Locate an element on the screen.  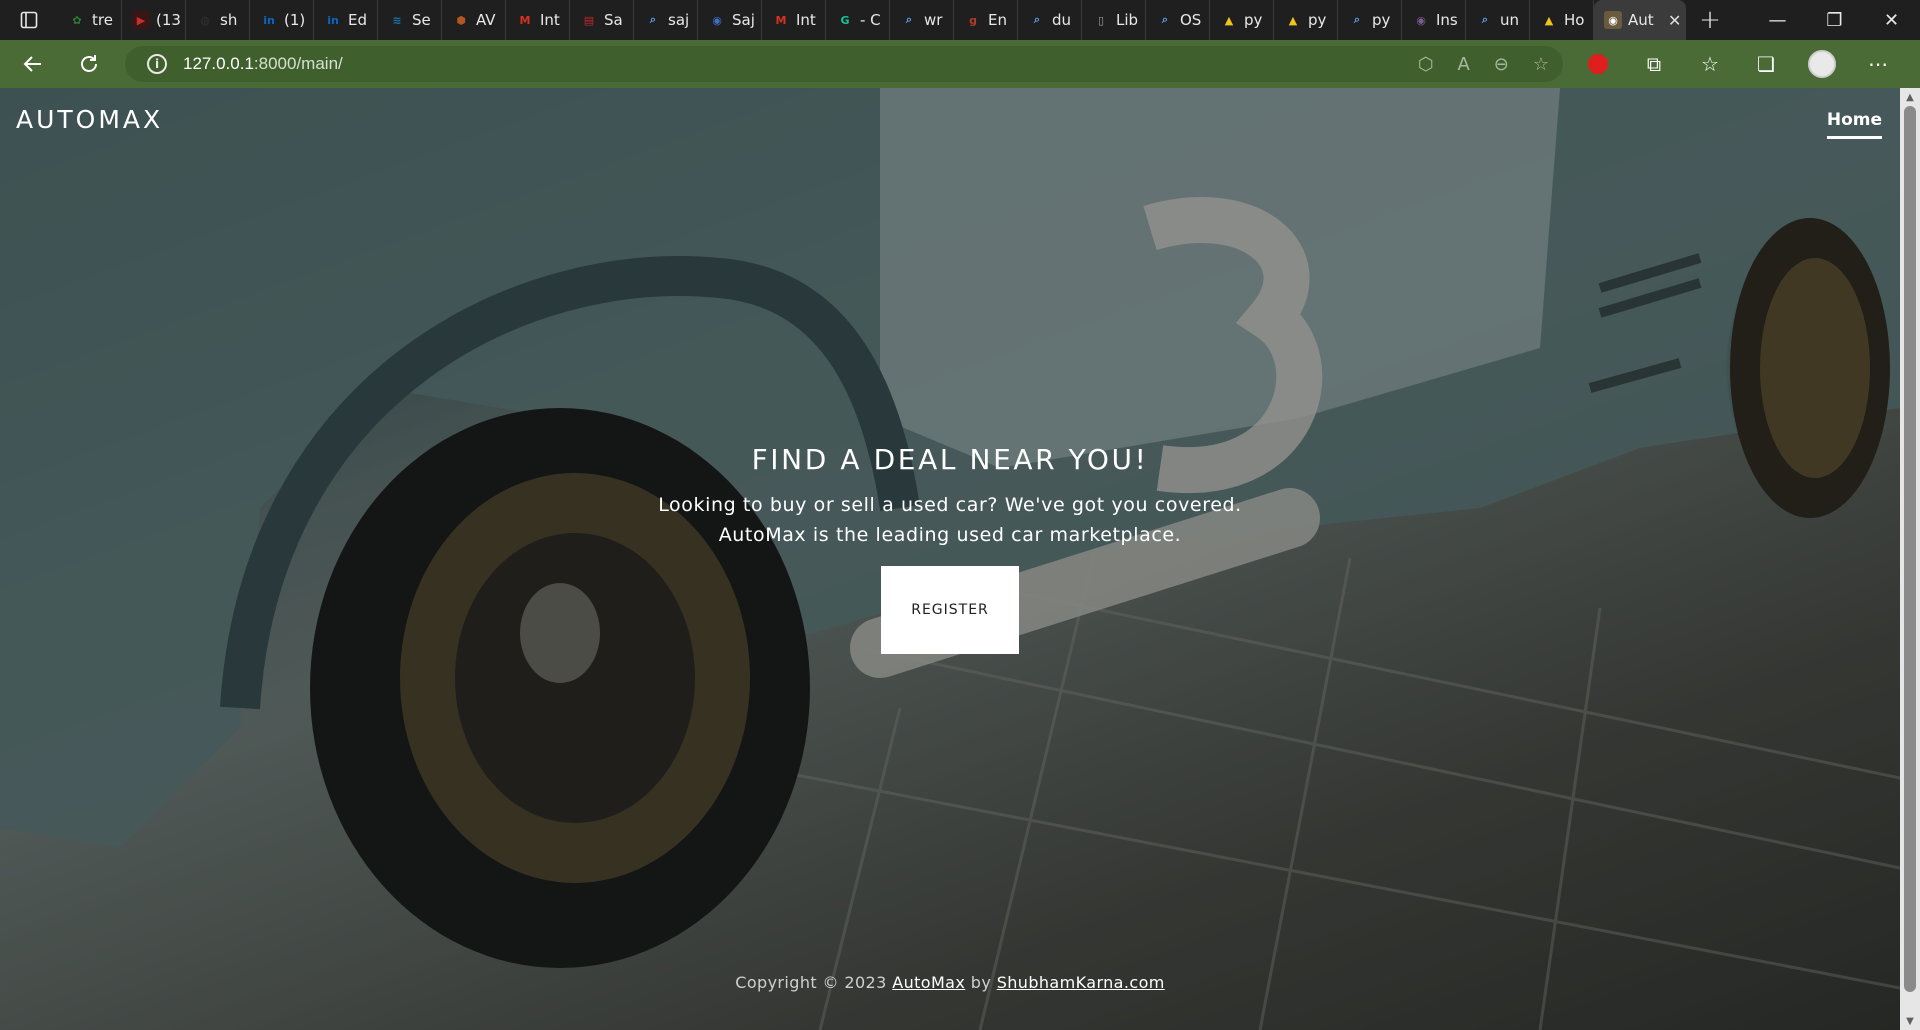
collections-button: ❏ is located at coordinates (1766, 64).